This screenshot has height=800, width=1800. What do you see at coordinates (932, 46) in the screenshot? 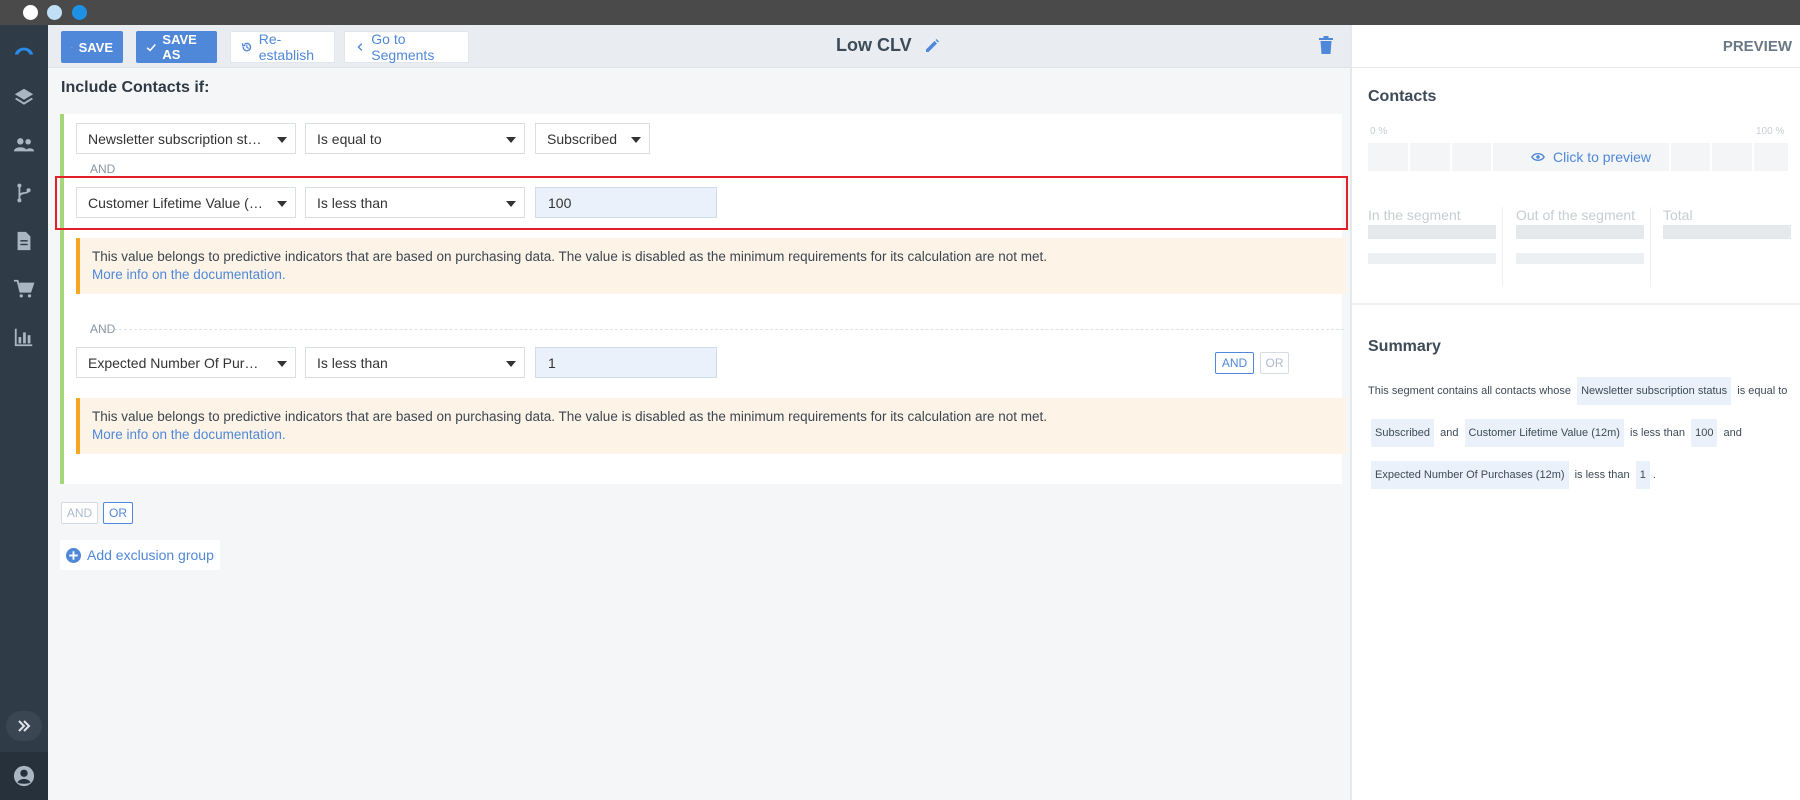
I see `edit-pencil-icon` at bounding box center [932, 46].